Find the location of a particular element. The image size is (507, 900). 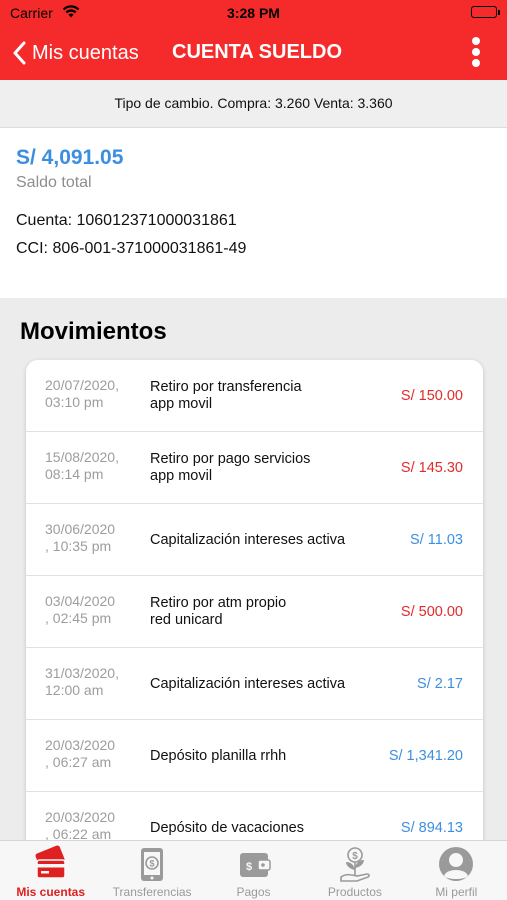

cards-icon is located at coordinates (50, 862).